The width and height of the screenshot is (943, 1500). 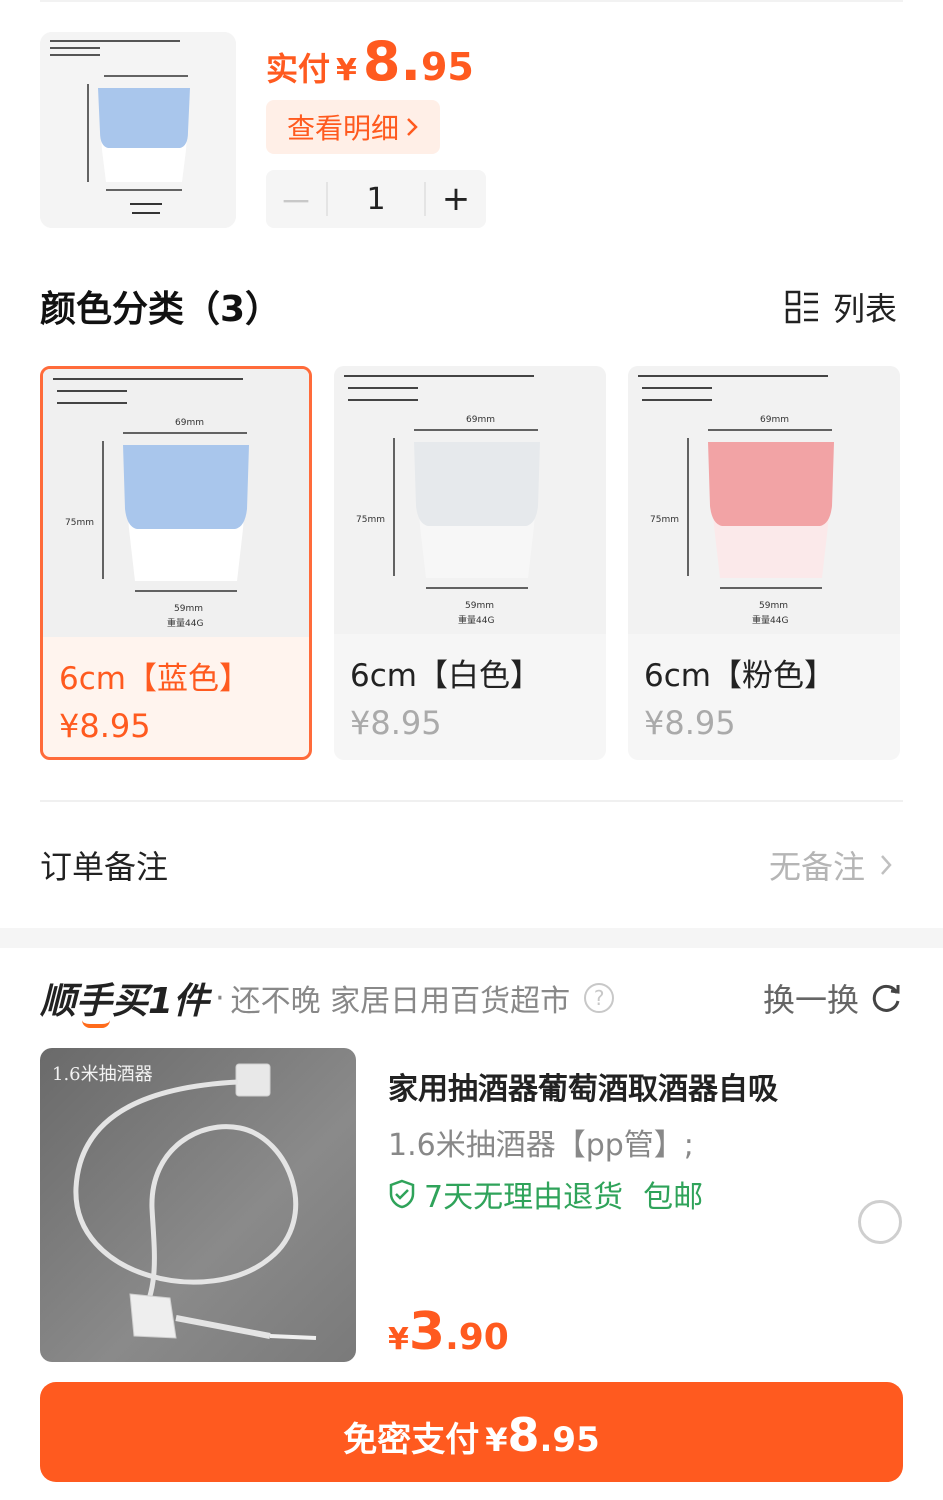 I want to click on list-toggle-label: 列表, so click(x=864, y=309).